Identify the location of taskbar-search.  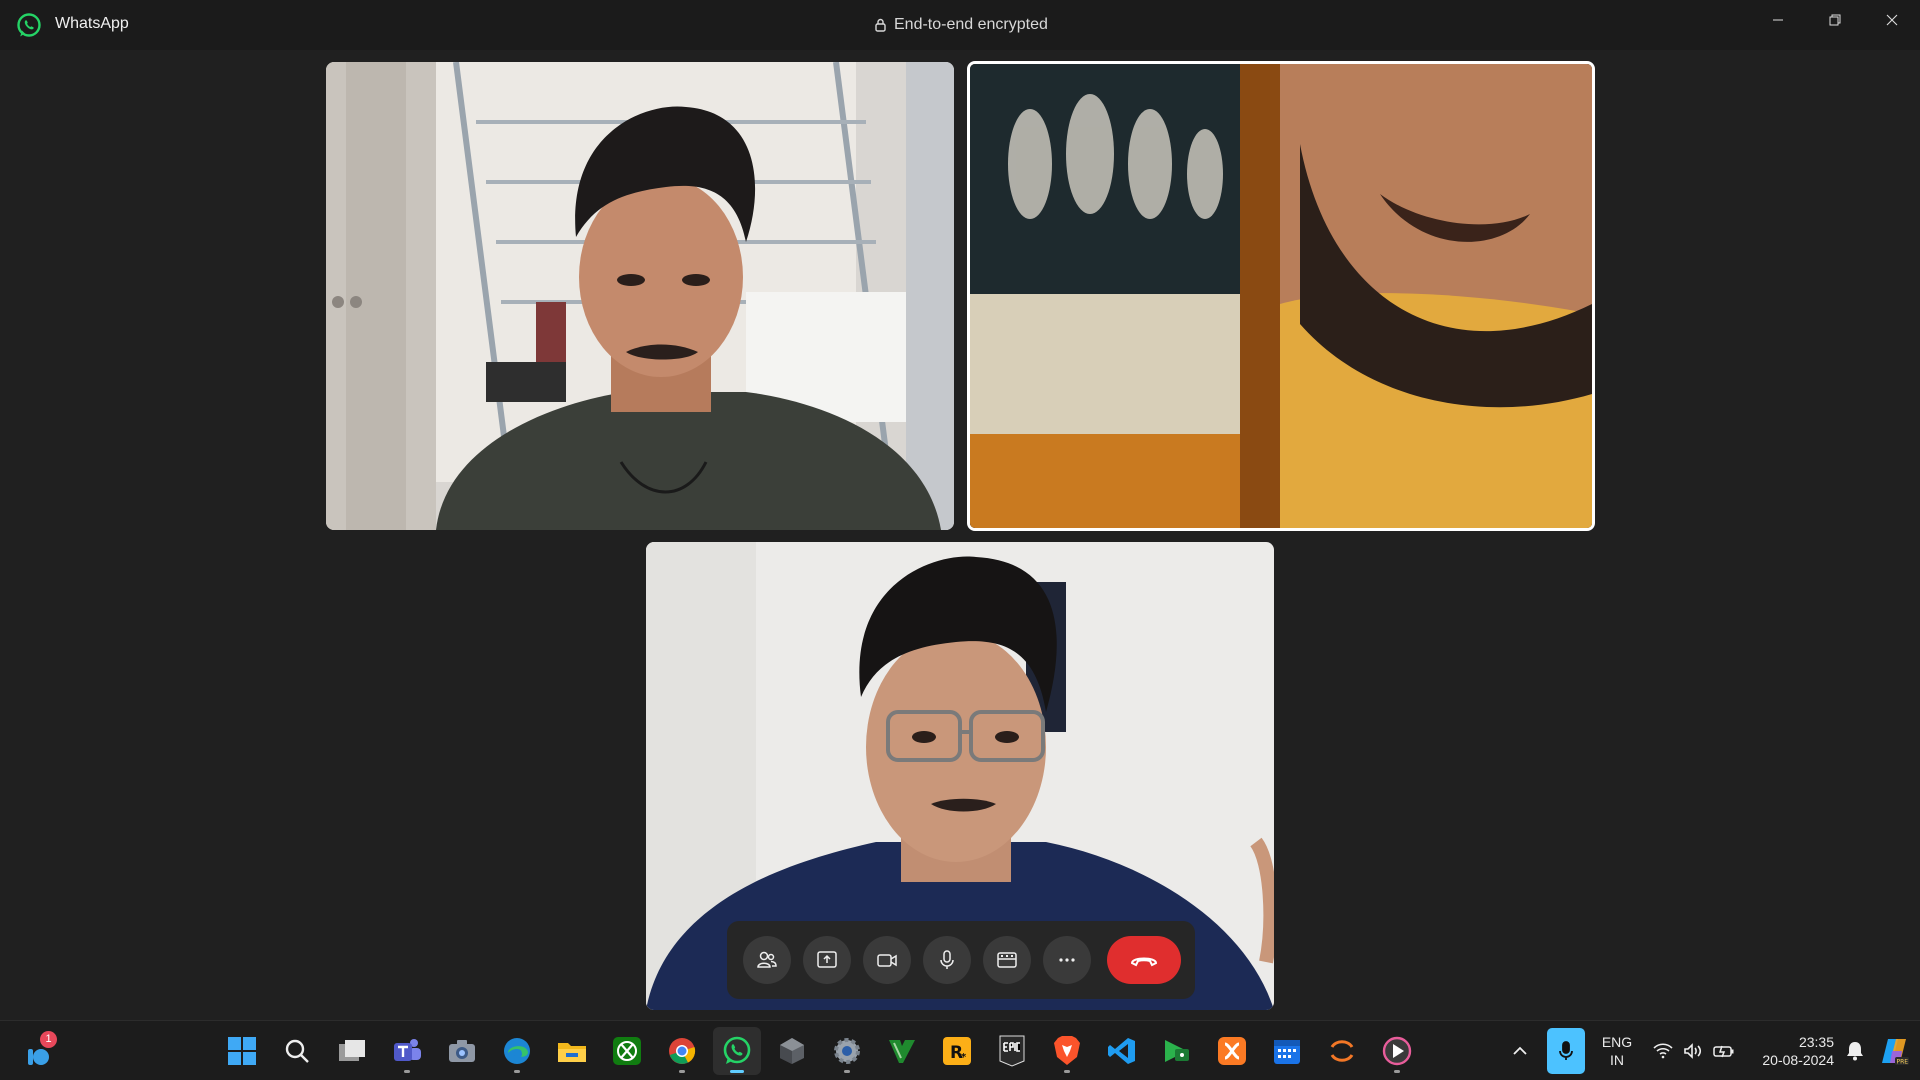
(297, 1051).